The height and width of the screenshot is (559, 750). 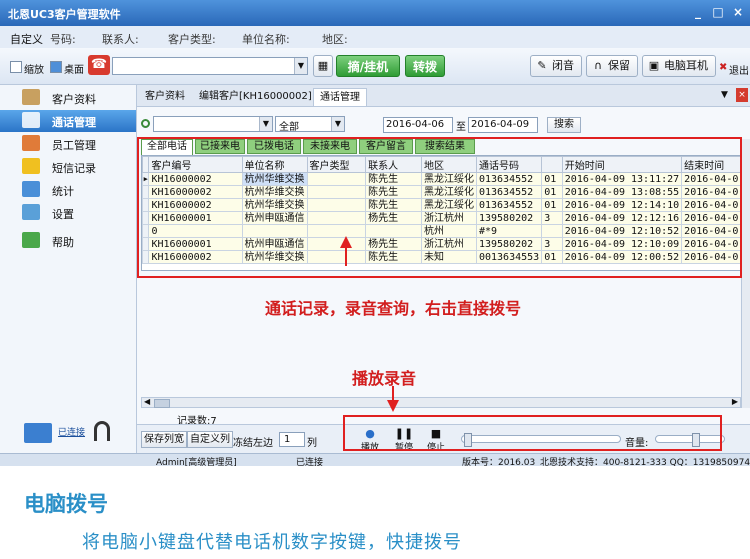 I want to click on staff-icon, so click(x=31, y=143).